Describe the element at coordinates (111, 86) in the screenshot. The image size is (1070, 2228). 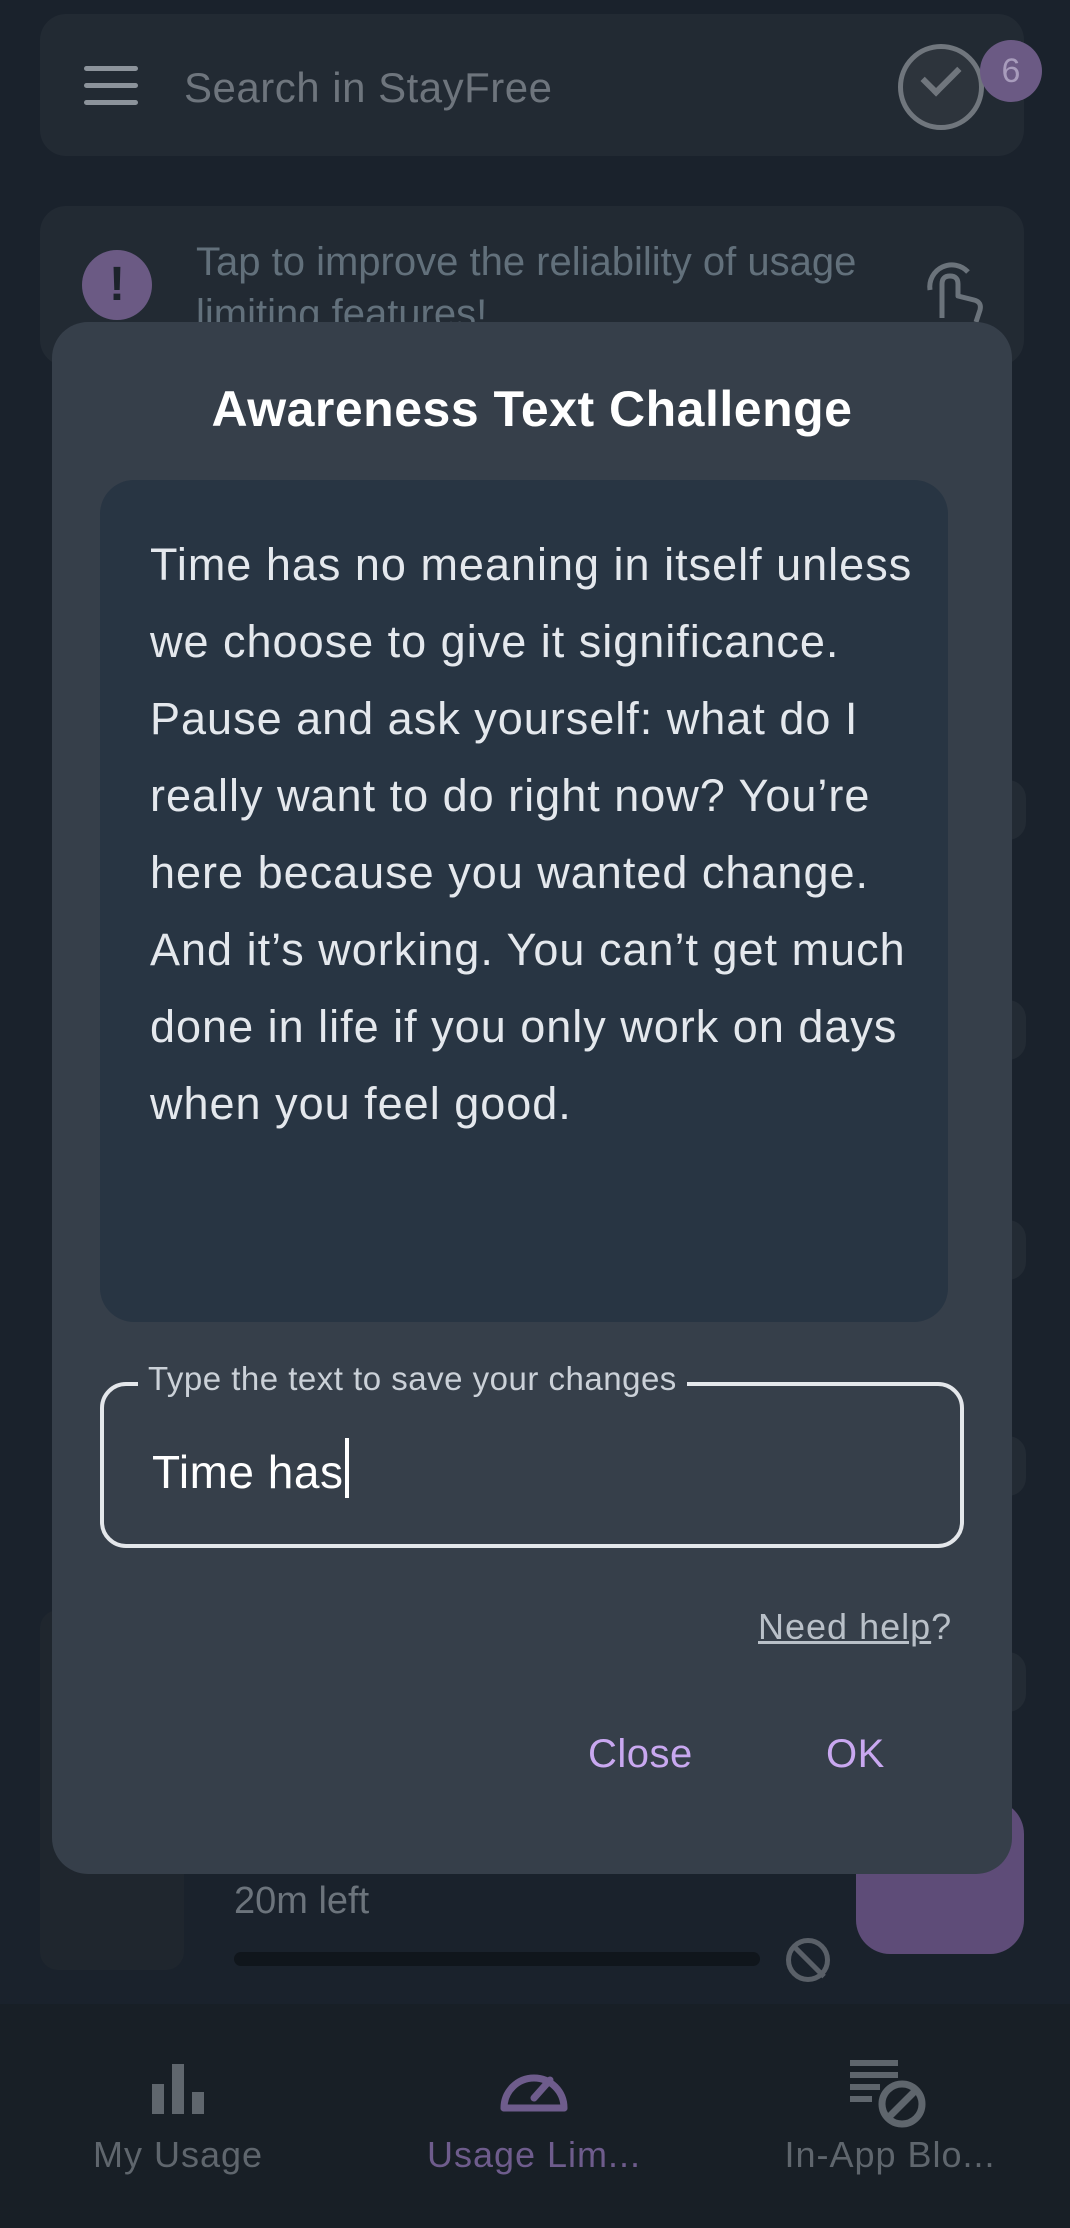
I see `hamburger-menu-icon` at that location.